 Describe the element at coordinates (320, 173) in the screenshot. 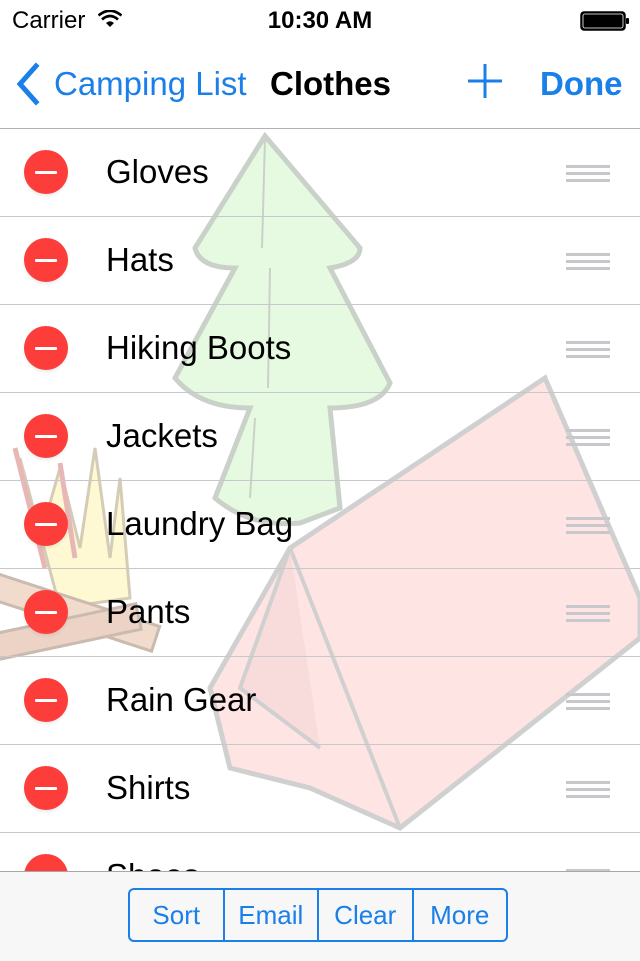

I see `list-item: Gloves` at that location.